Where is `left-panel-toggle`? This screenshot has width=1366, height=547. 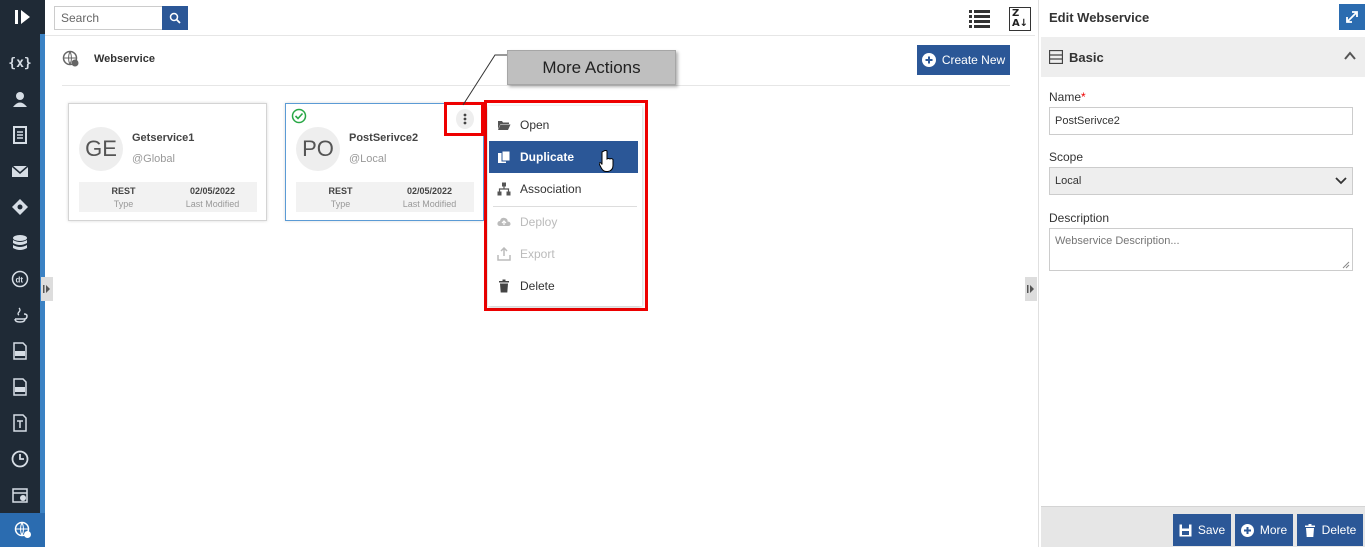 left-panel-toggle is located at coordinates (47, 289).